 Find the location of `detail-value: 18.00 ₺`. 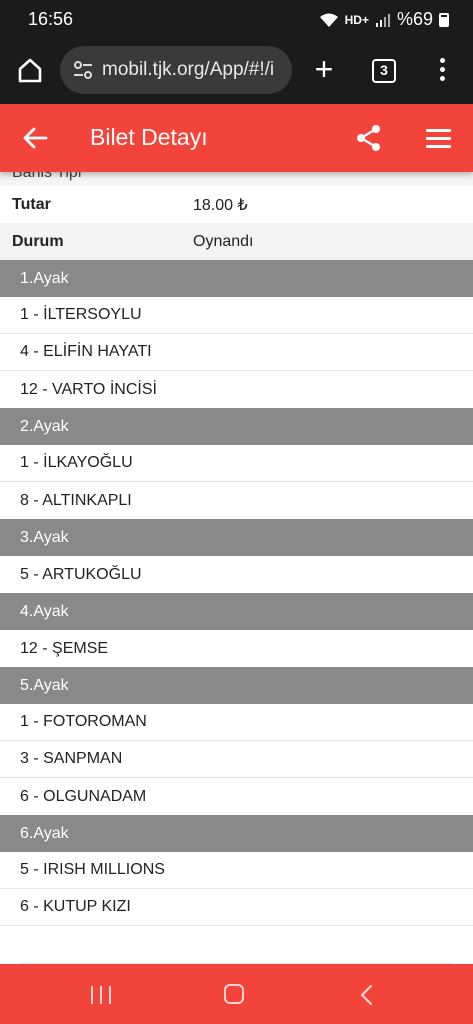

detail-value: 18.00 ₺ is located at coordinates (220, 205).